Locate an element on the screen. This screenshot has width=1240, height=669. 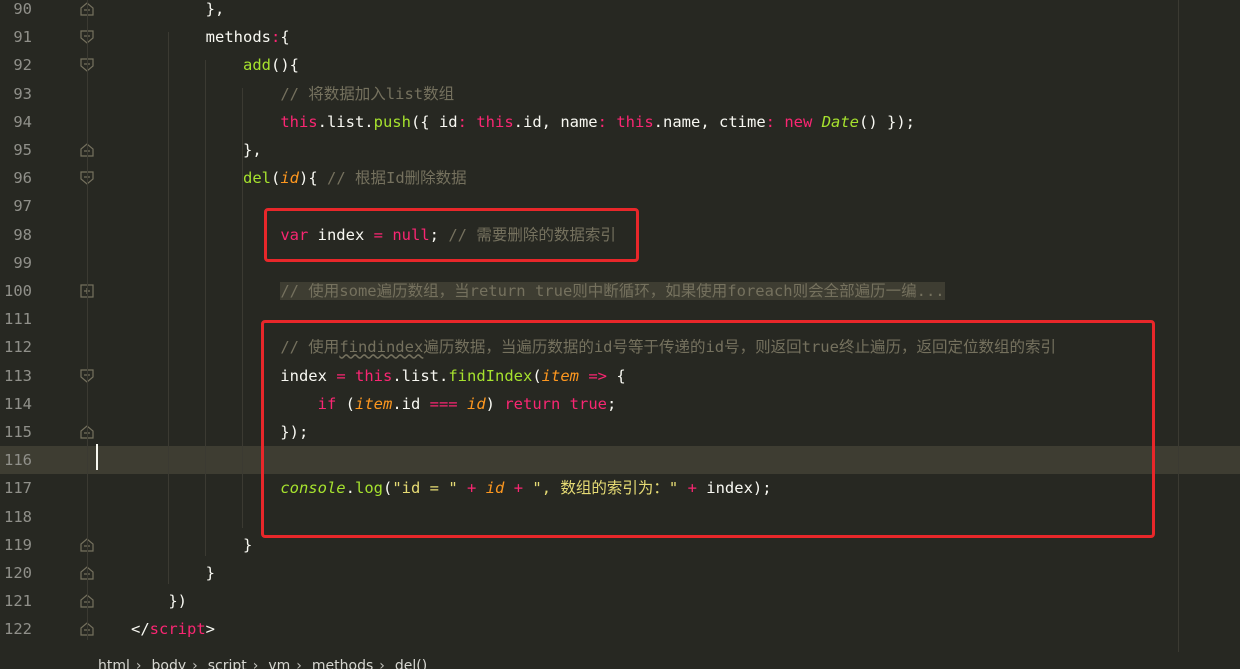
line-number: 114 is located at coordinates (18, 403).